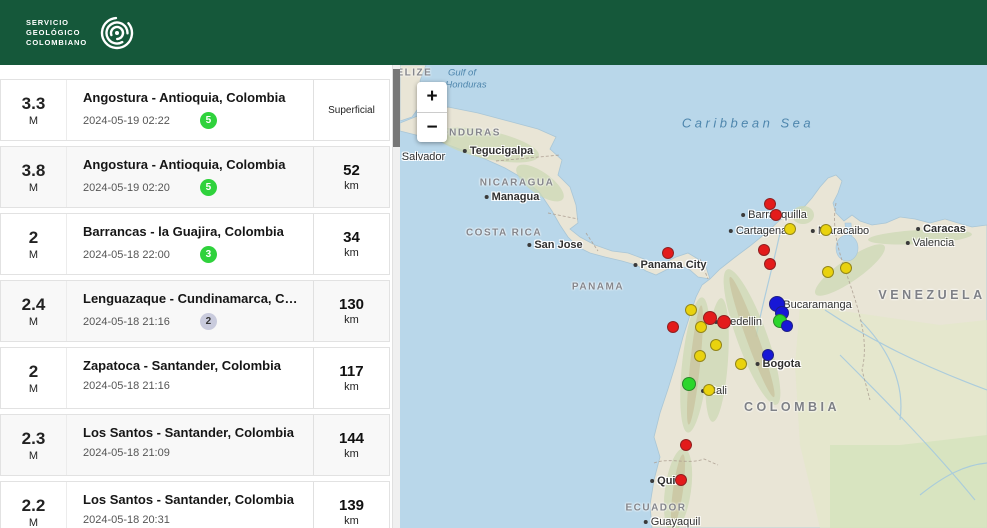  I want to click on depth-label: Superficial, so click(351, 110).